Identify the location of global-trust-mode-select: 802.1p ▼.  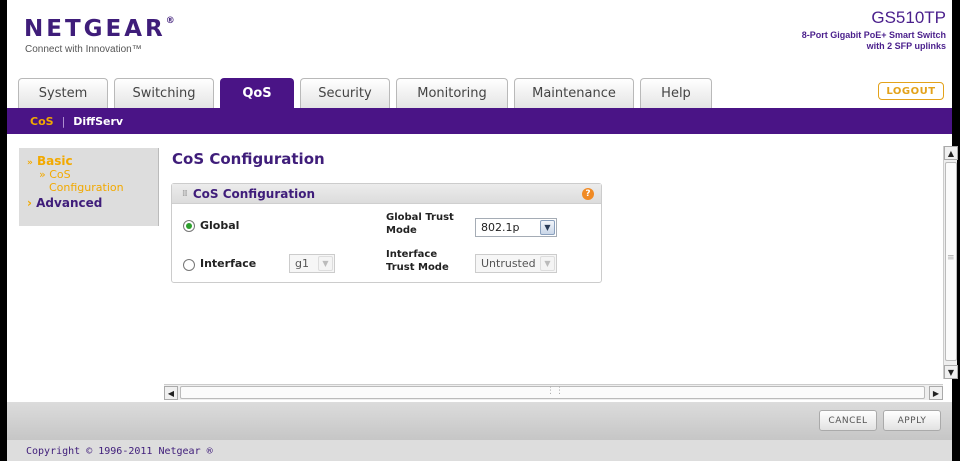
(516, 227).